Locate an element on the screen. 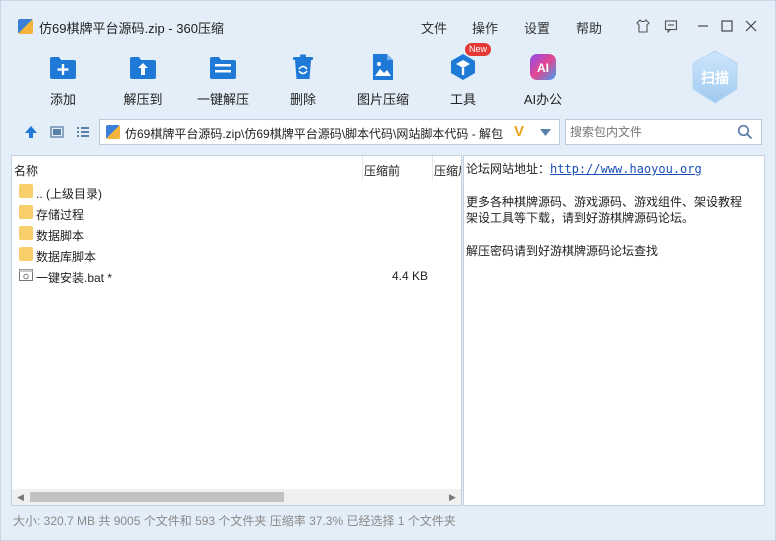 Image resolution: width=776 pixels, height=541 pixels. zip-app-icon is located at coordinates (25, 26).